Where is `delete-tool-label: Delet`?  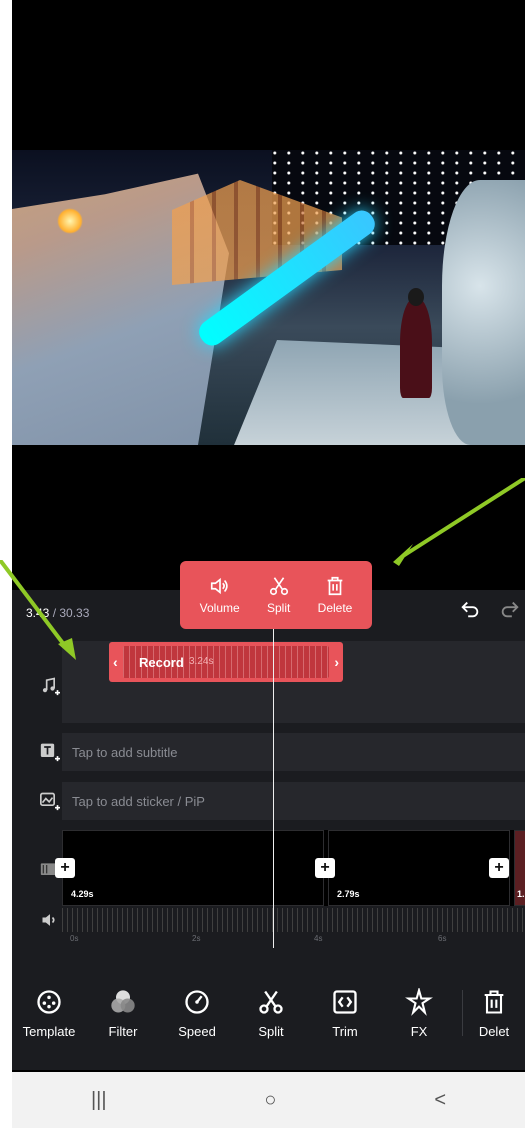
delete-tool-label: Delet is located at coordinates (494, 1031).